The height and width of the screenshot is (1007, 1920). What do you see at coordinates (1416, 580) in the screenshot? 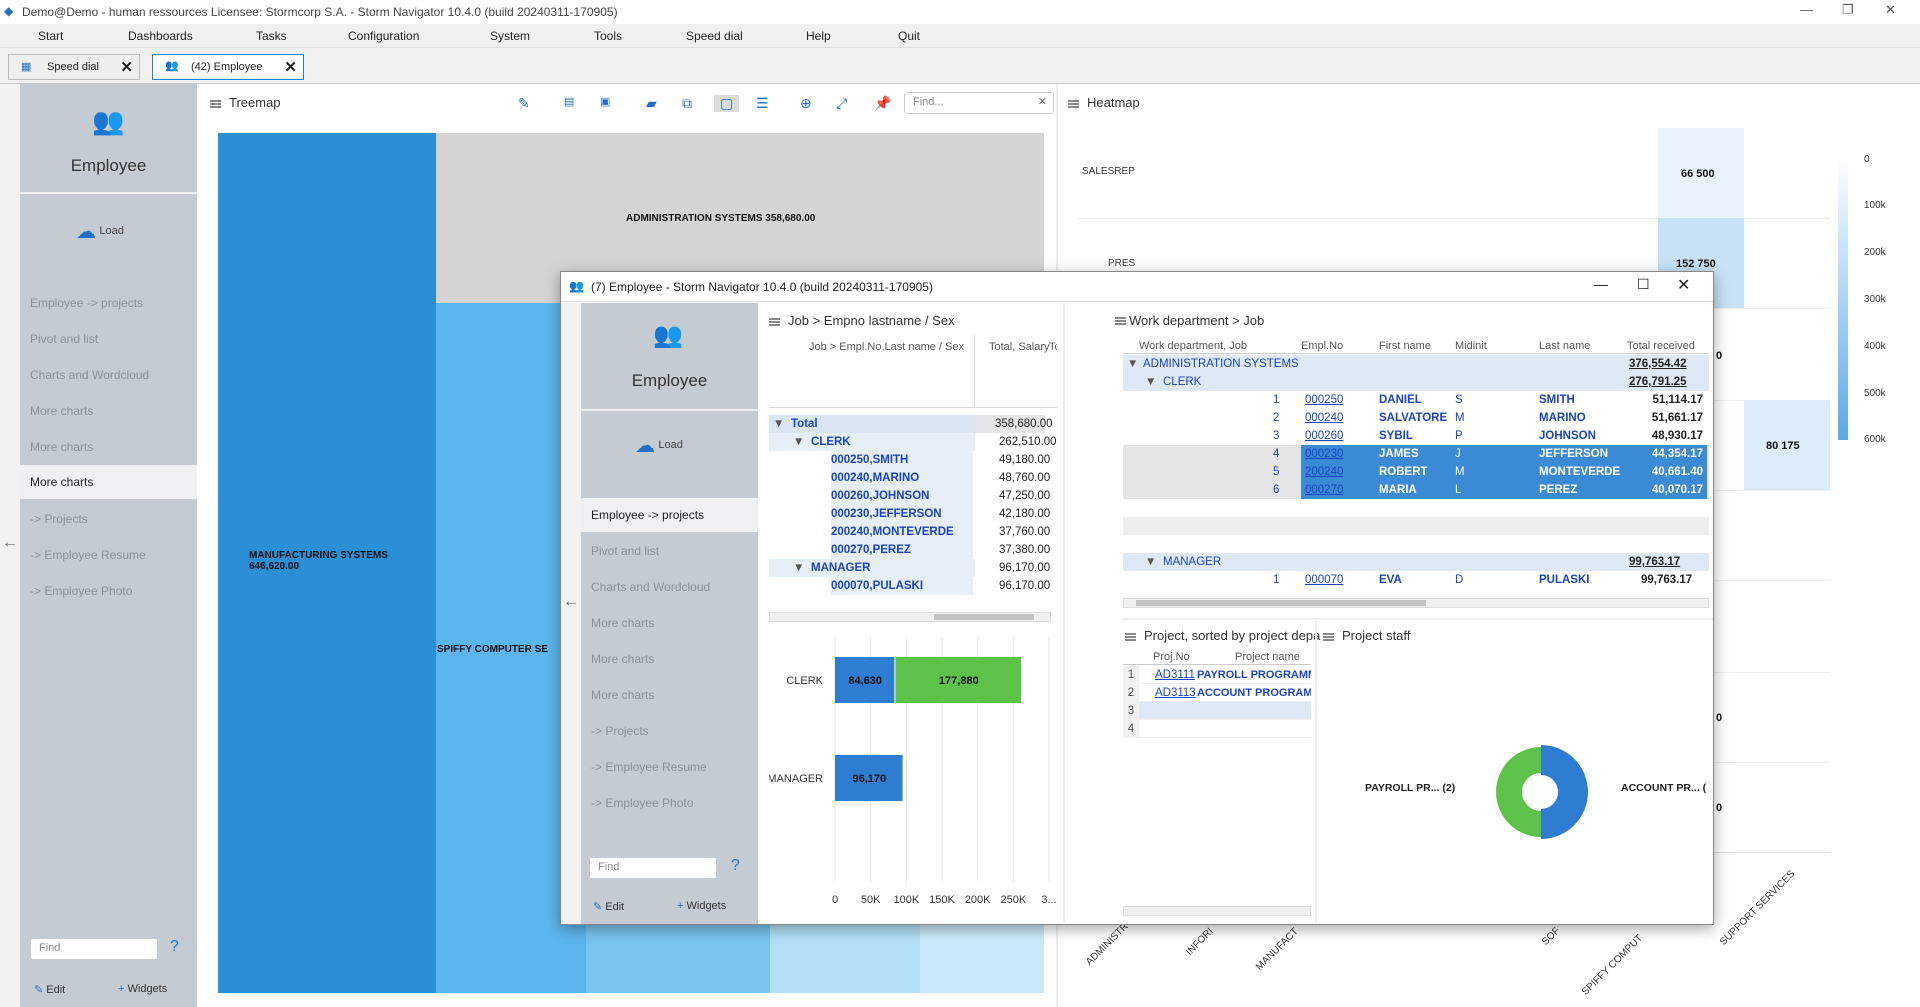
I see `grid-row-employee: 1 000070 EVA D PULASKI 99,763.17` at bounding box center [1416, 580].